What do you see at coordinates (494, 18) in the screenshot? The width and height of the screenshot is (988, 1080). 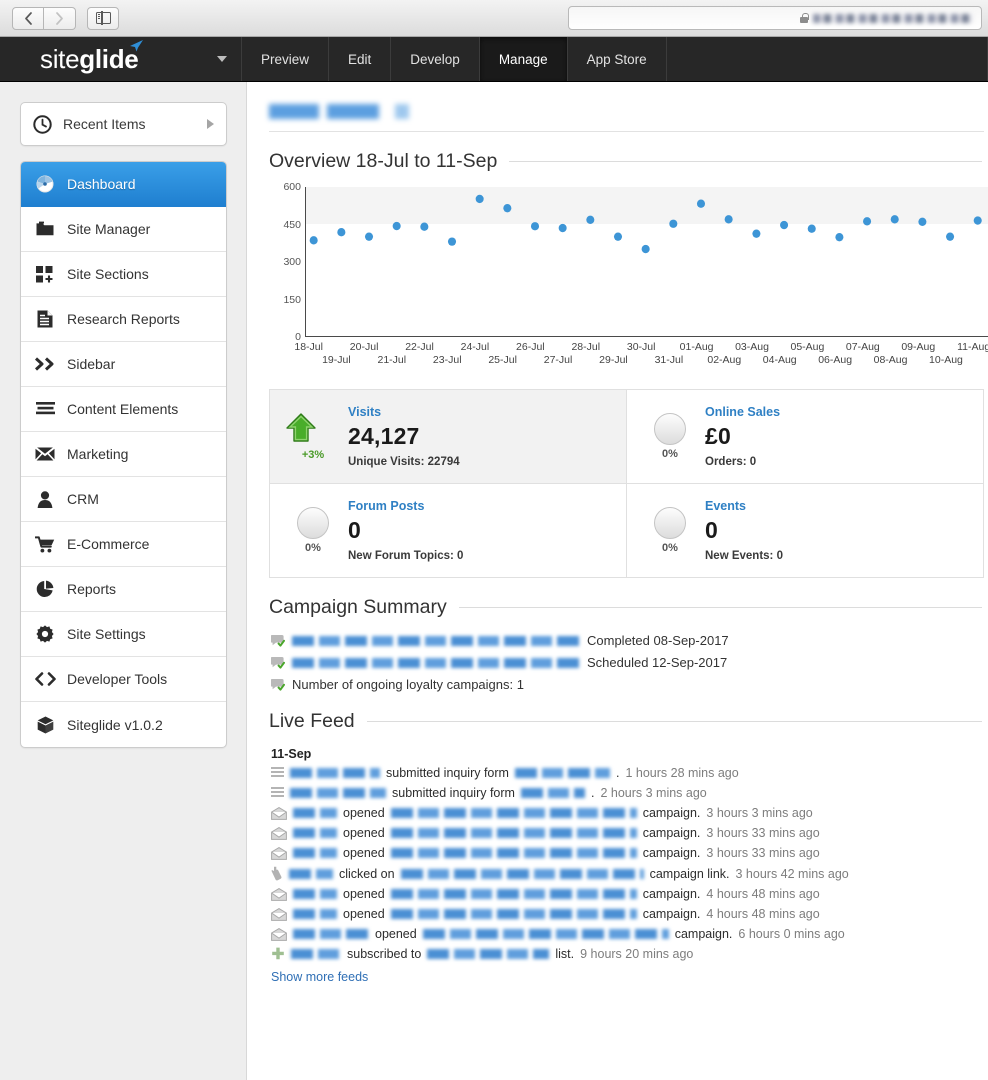 I see `browser-toolbar` at bounding box center [494, 18].